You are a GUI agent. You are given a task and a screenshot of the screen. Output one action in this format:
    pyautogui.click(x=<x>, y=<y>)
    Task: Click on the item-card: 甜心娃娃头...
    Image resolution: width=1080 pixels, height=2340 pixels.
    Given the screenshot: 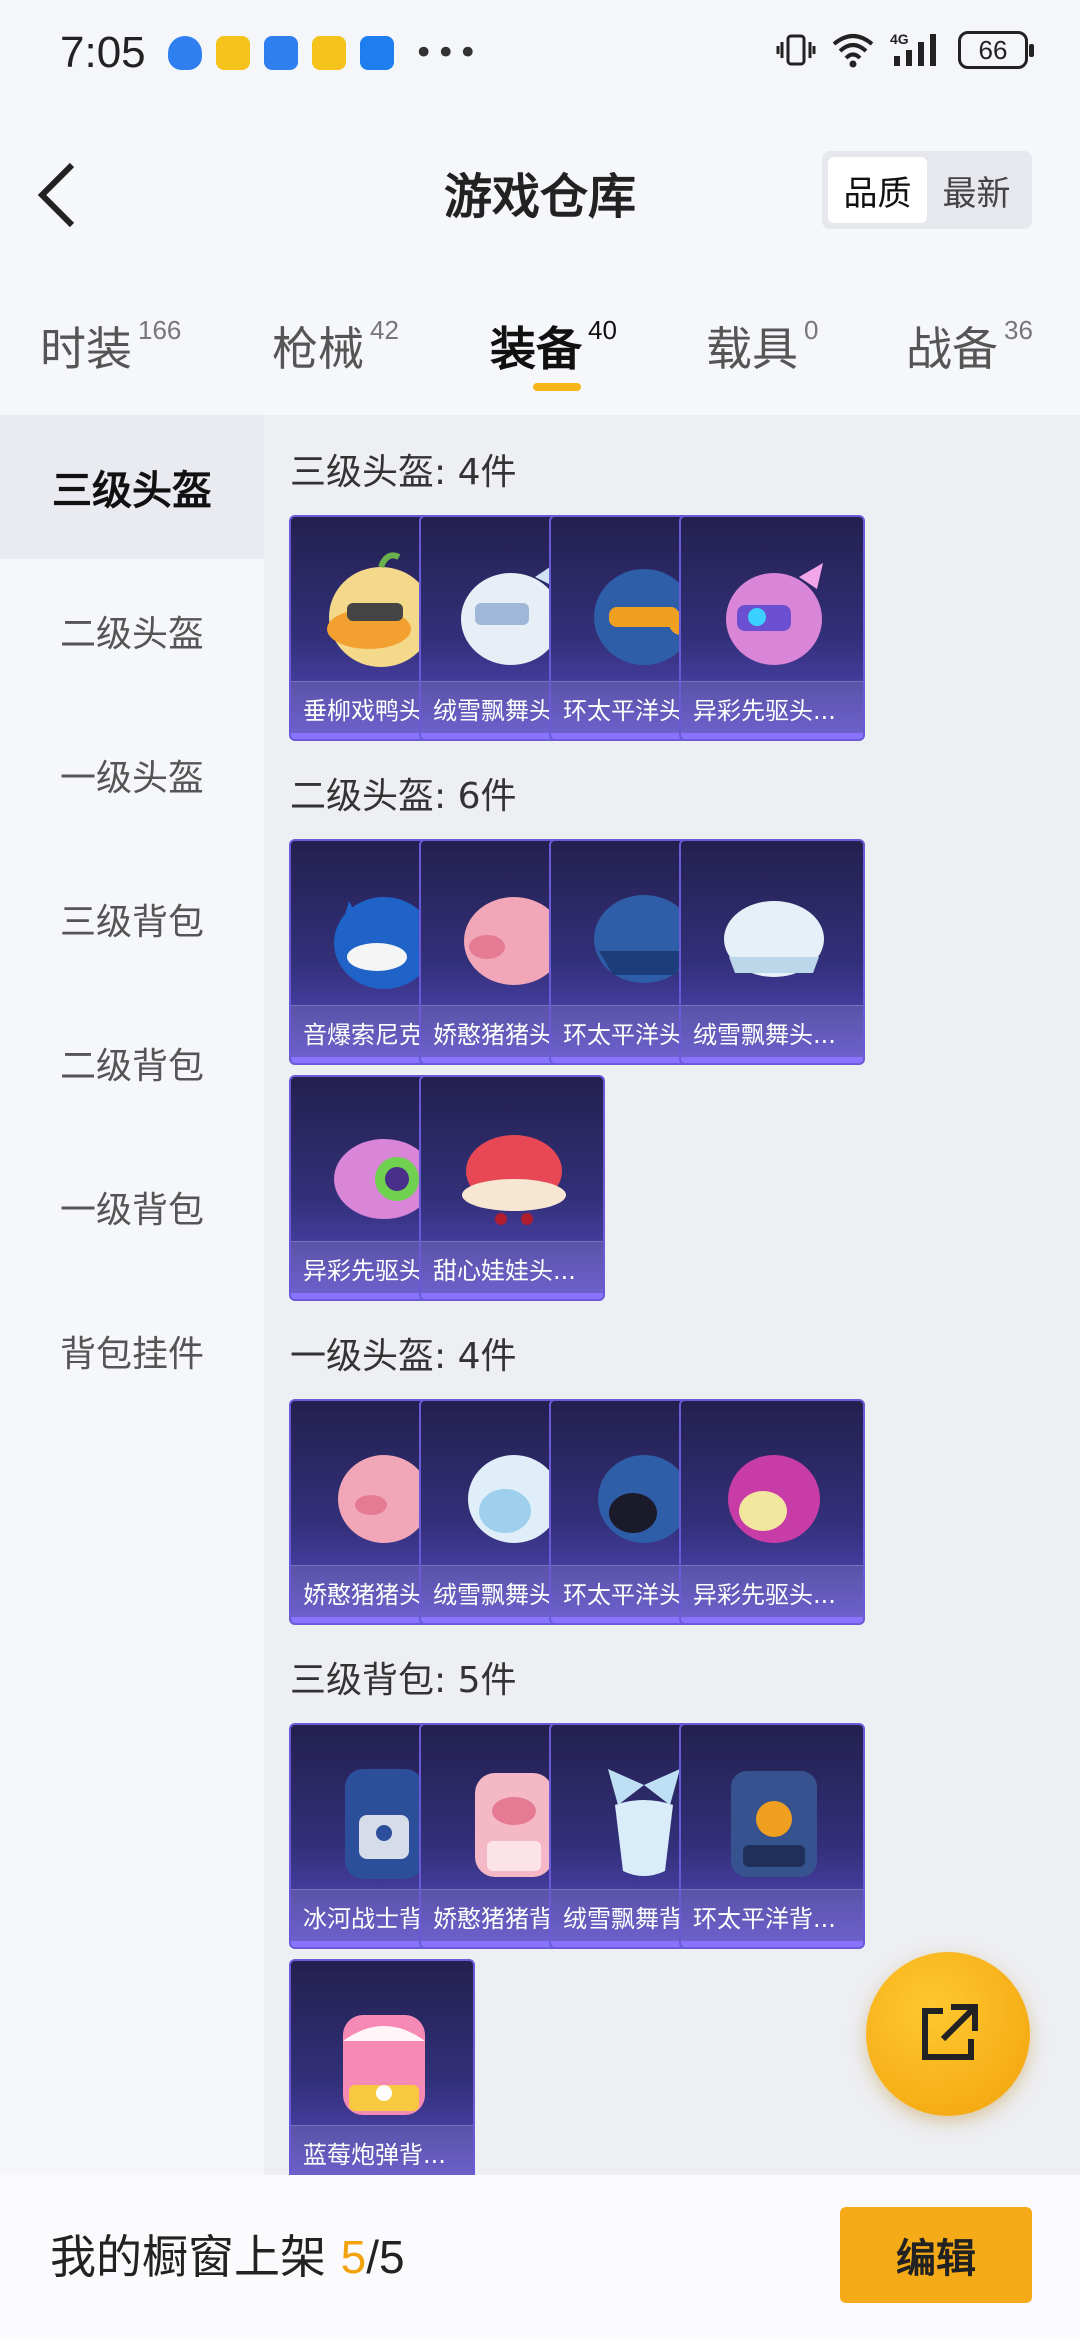 What is the action you would take?
    pyautogui.click(x=512, y=1188)
    